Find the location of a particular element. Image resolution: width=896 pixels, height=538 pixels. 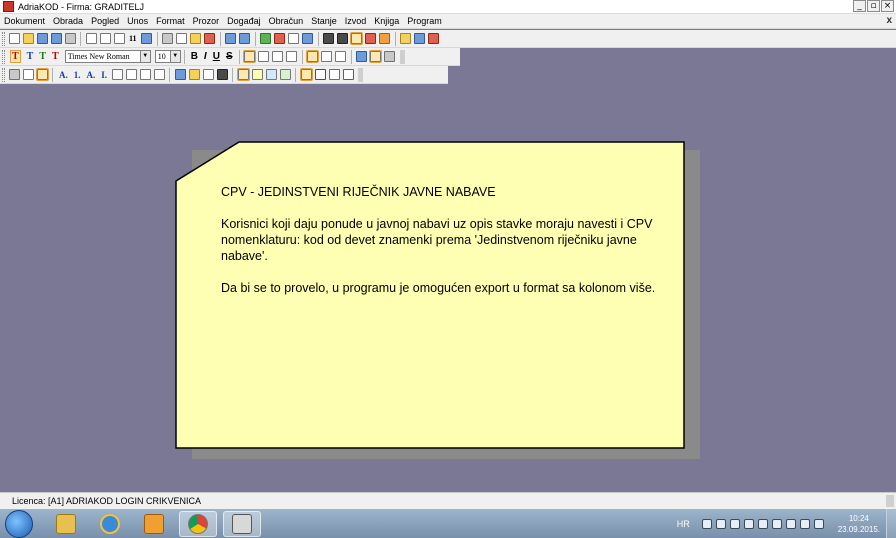

strikethrough-button: S is located at coordinates (229, 56).